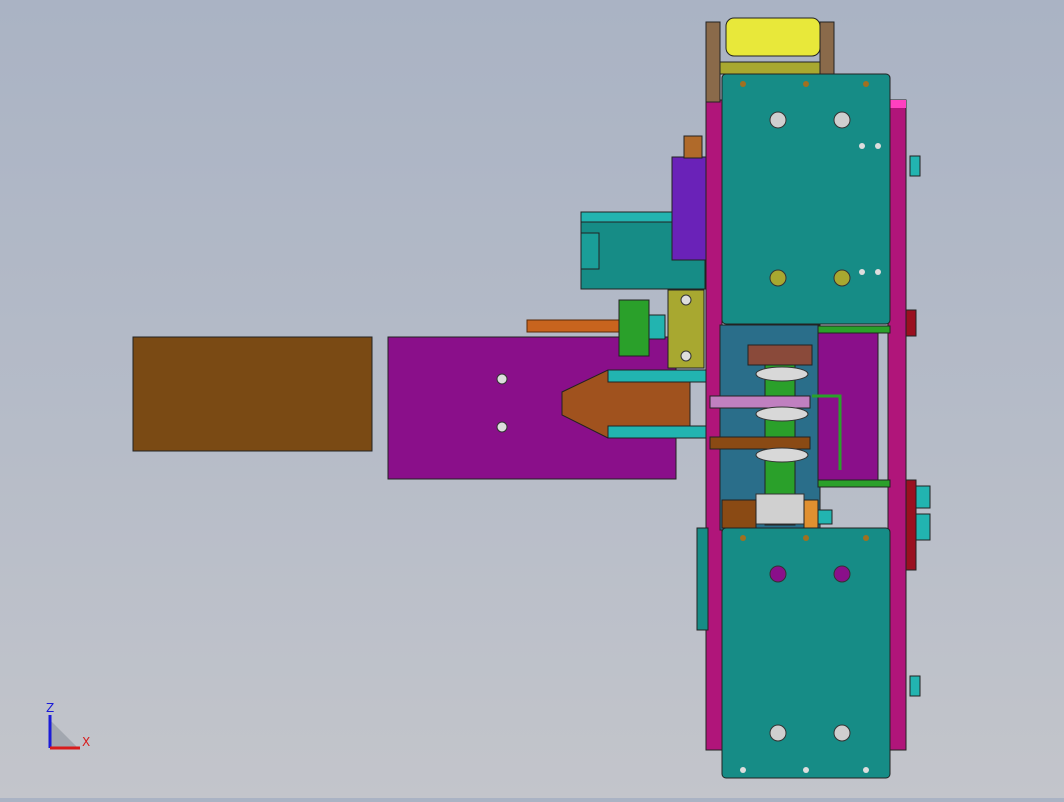  I want to click on silver-clamp, so click(780, 509).